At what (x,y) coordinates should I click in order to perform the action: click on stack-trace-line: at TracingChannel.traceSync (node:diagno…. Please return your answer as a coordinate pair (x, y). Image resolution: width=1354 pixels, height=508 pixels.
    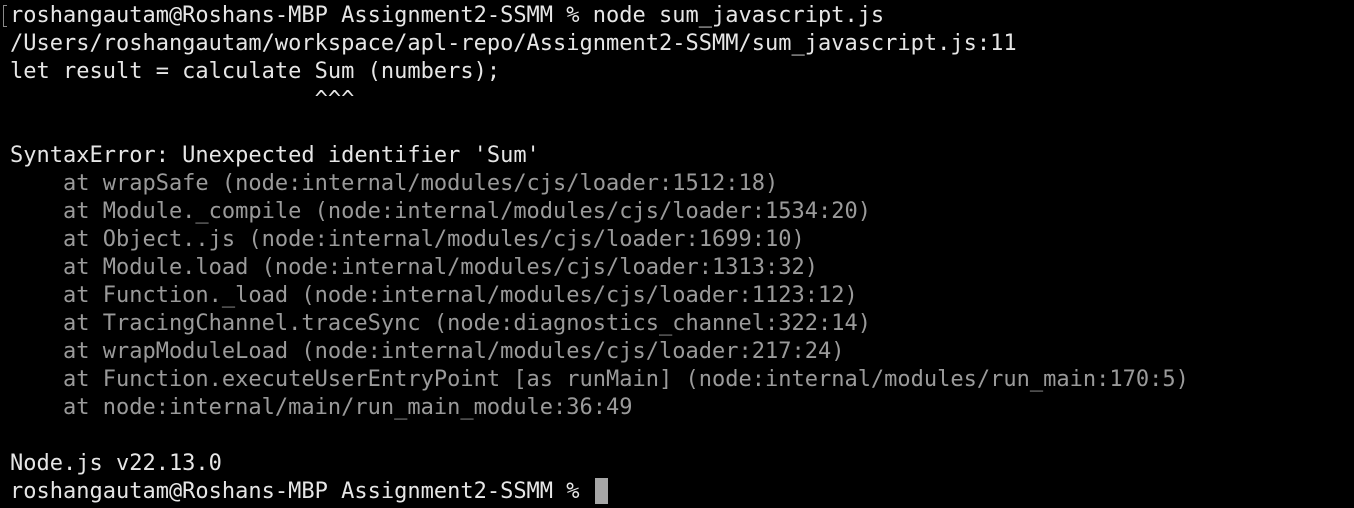
    Looking at the image, I should click on (440, 323).